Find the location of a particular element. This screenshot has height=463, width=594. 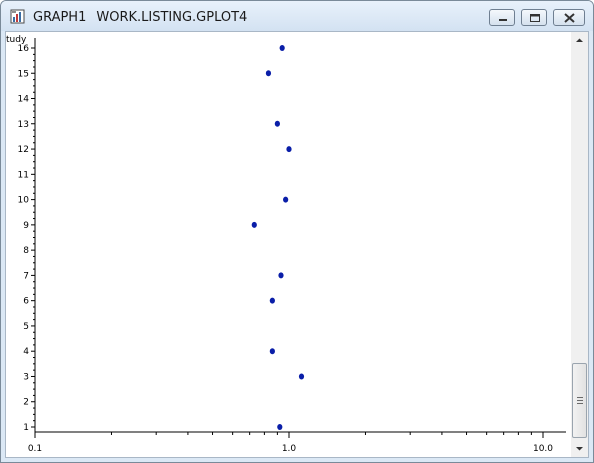

window-title-sub: WORK.LISTING.GPLOT4 is located at coordinates (172, 17).